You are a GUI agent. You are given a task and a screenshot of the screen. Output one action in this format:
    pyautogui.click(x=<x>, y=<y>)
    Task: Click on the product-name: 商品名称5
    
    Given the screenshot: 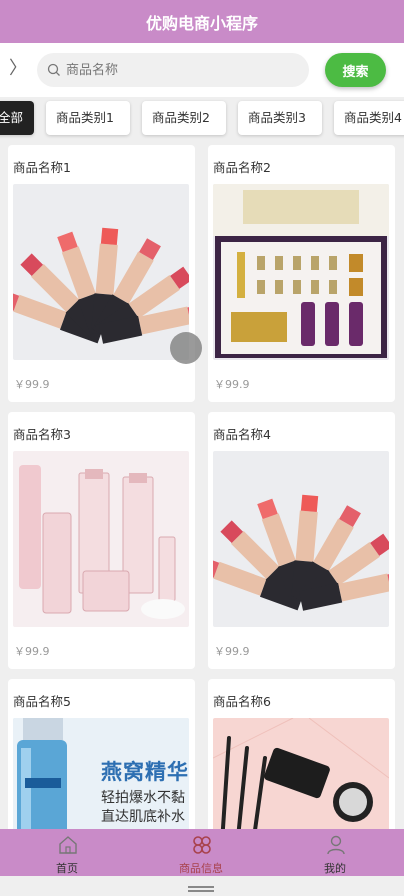 What is the action you would take?
    pyautogui.click(x=42, y=701)
    